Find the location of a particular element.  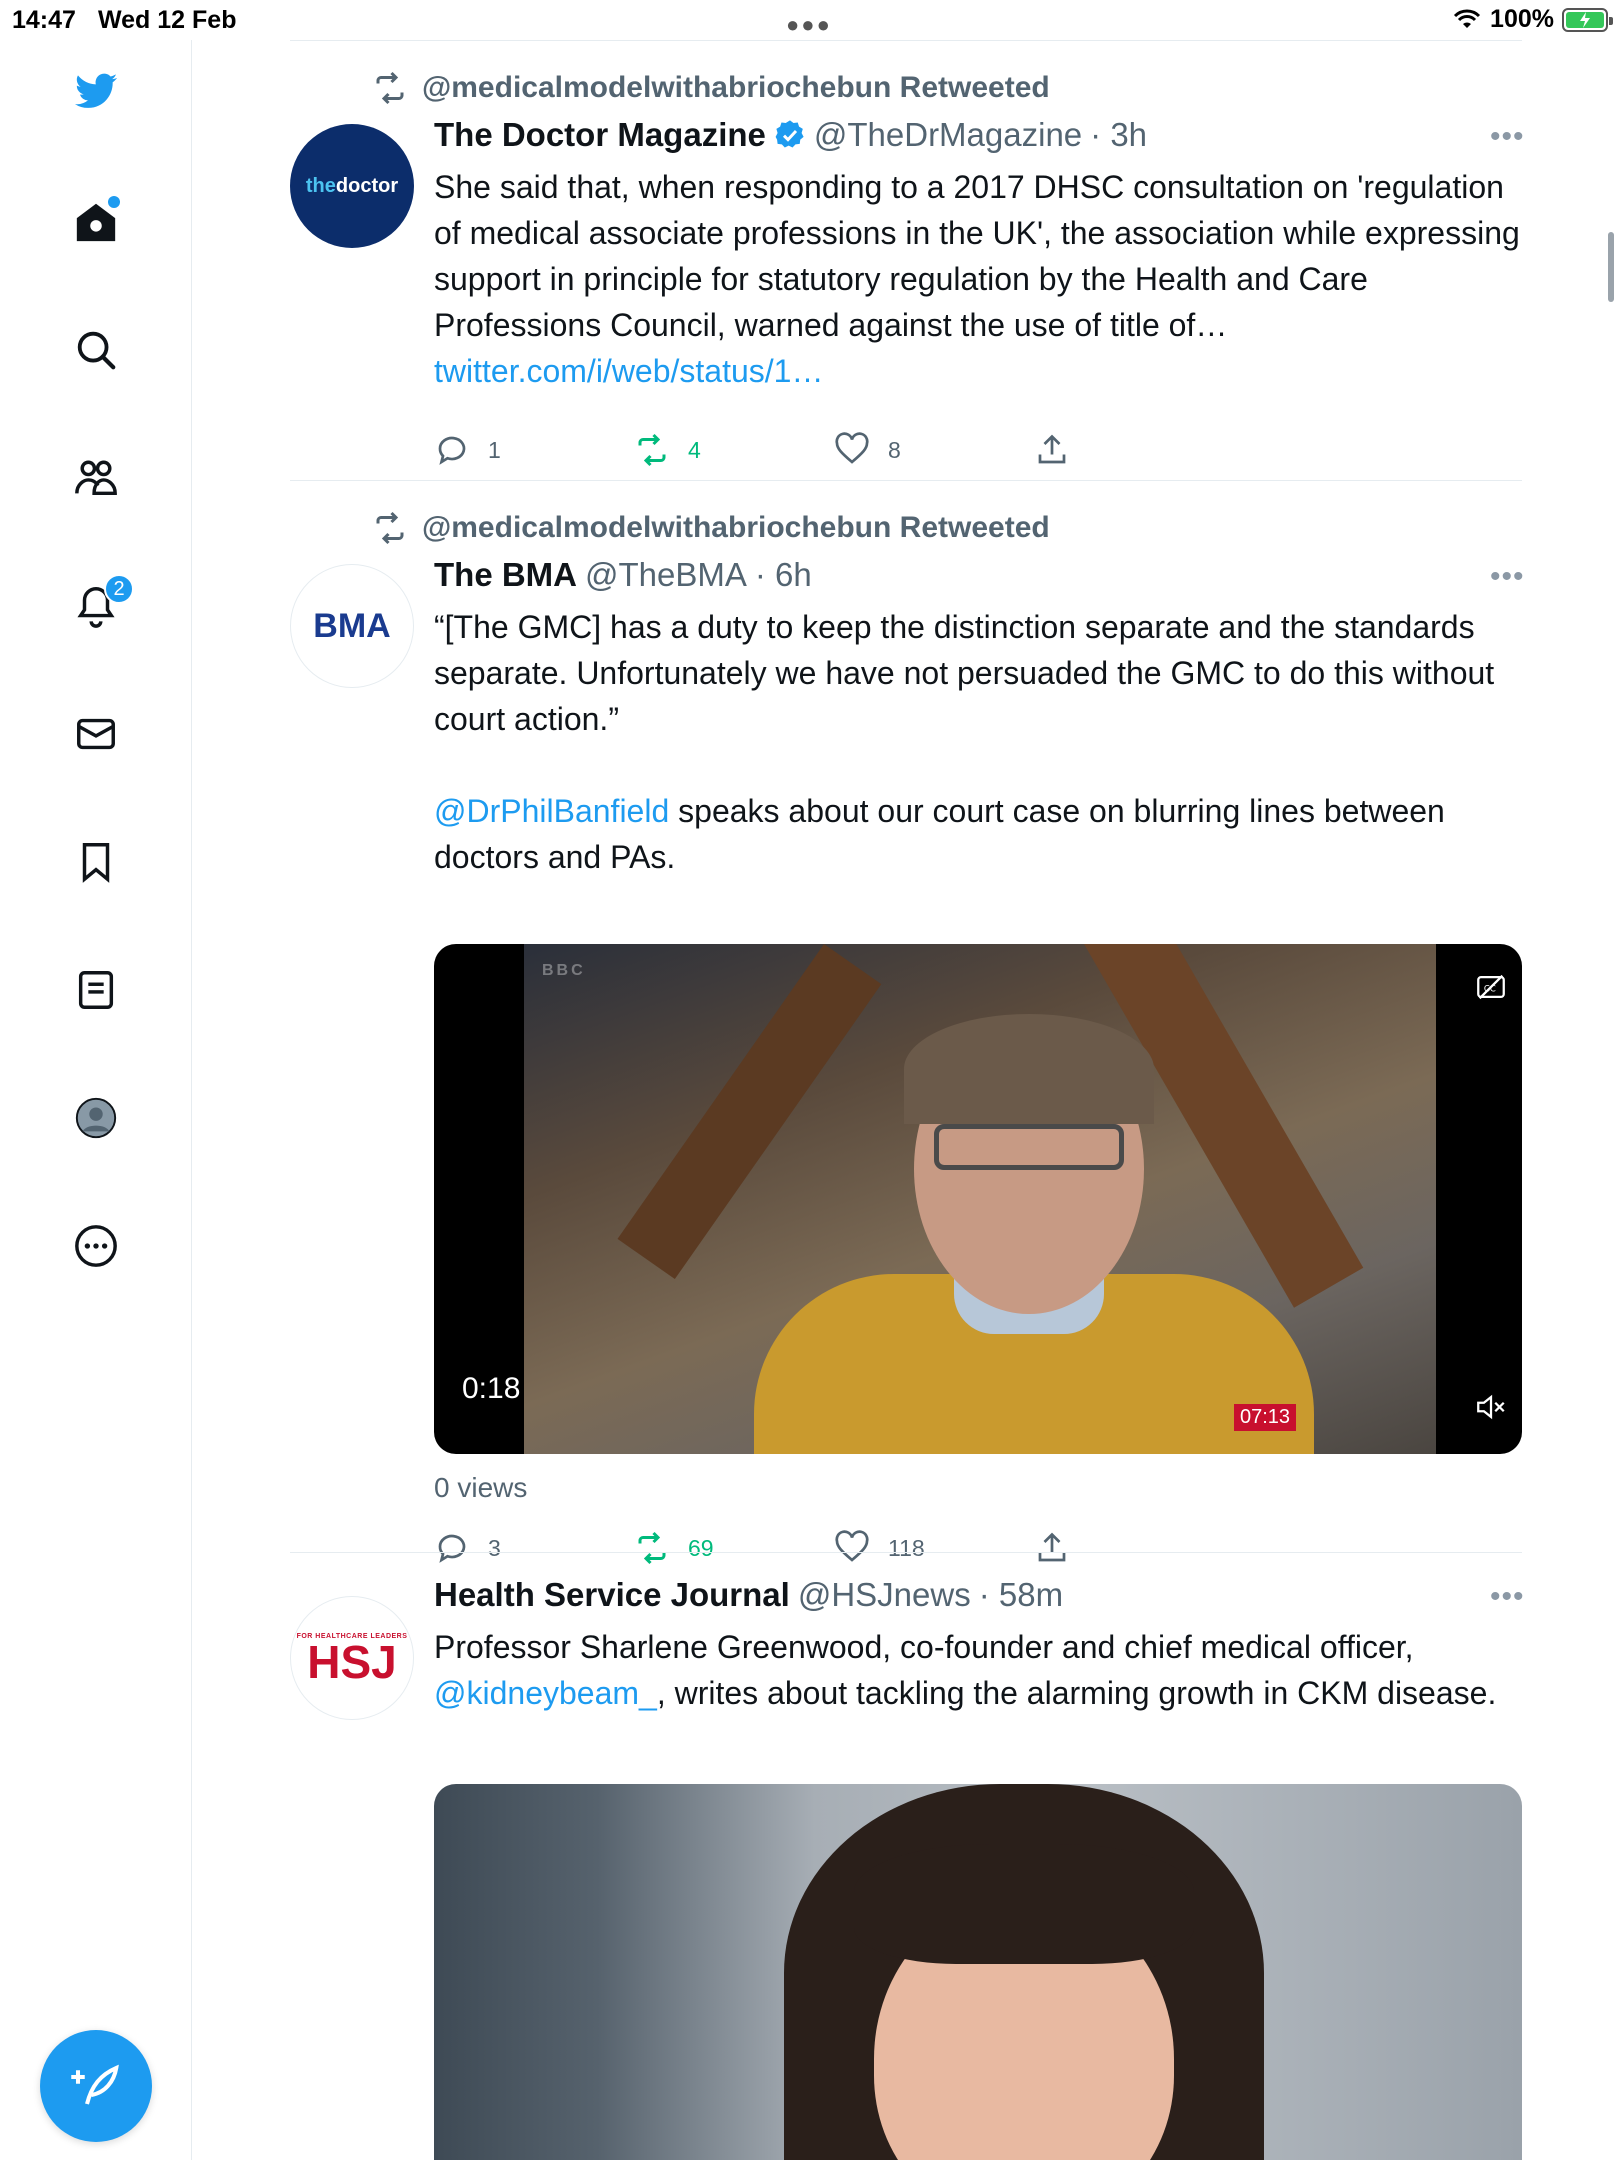

timestamp: · 58m is located at coordinates (1021, 1595).